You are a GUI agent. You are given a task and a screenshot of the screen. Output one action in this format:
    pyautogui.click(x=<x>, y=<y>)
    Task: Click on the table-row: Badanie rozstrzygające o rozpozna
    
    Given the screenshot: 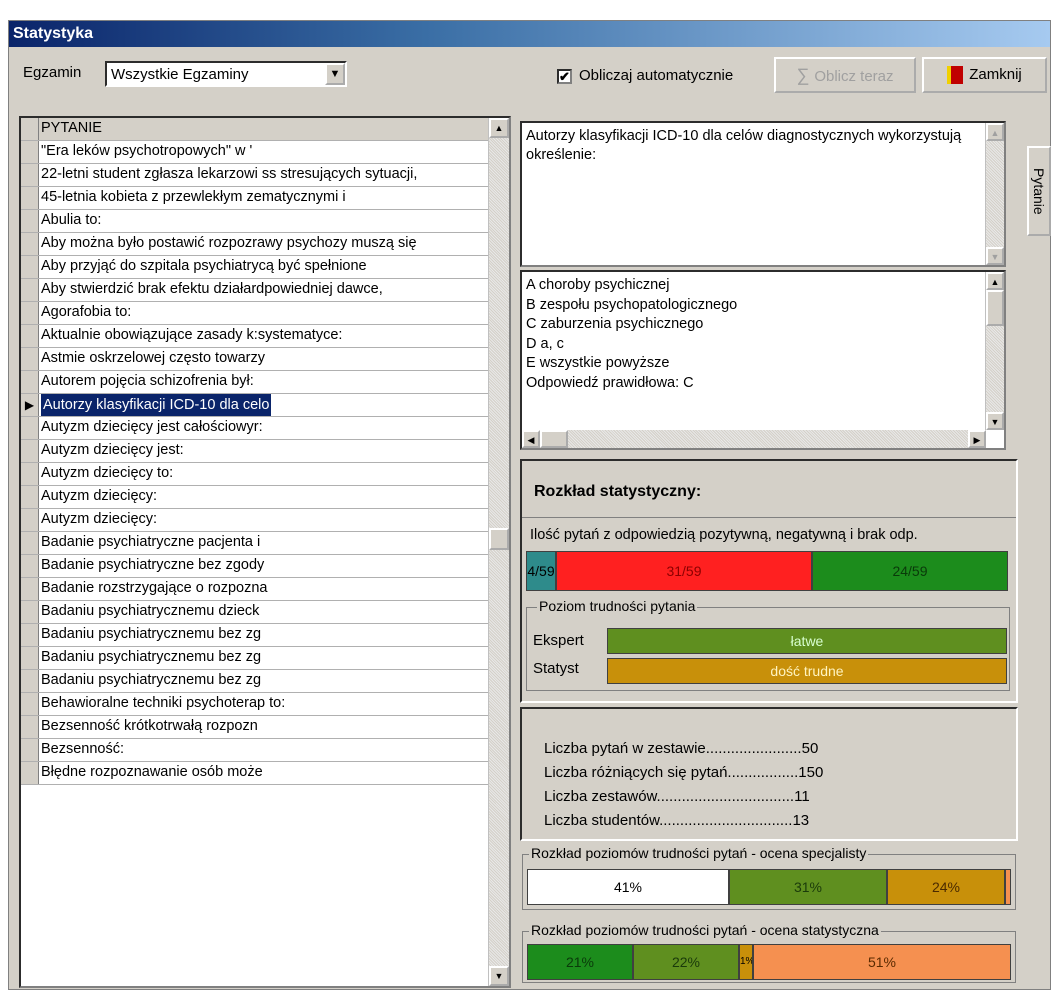 What is the action you would take?
    pyautogui.click(x=255, y=589)
    